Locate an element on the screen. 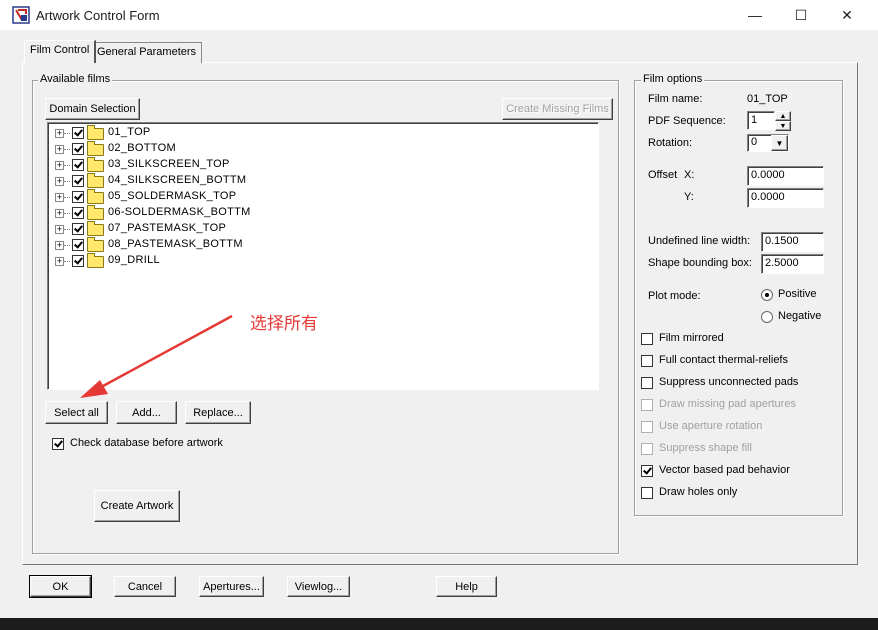 The width and height of the screenshot is (878, 630). background-strip is located at coordinates (439, 624).